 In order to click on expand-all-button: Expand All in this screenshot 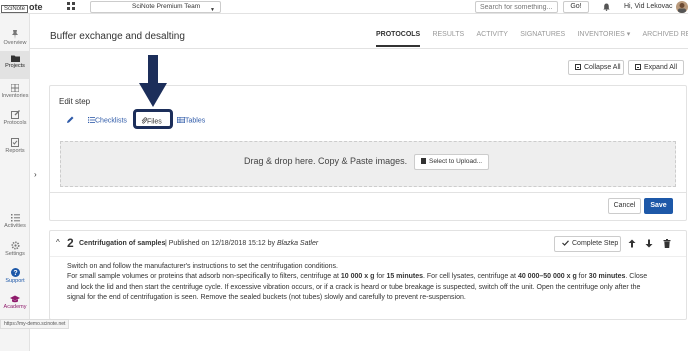, I will do `click(656, 67)`.